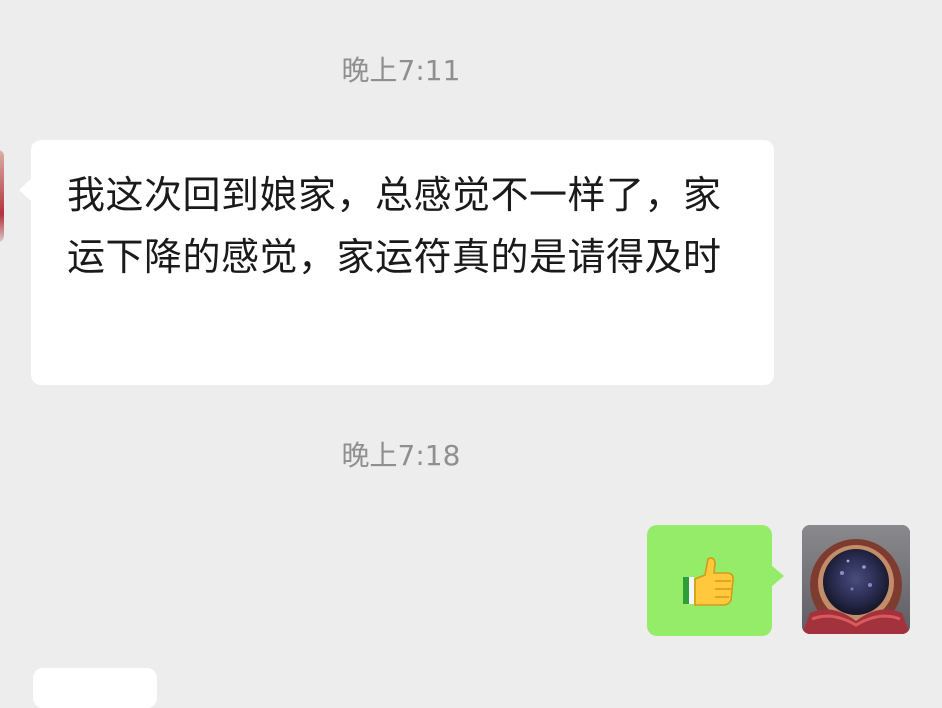 The width and height of the screenshot is (942, 708). I want to click on incoming-message-bubble-partial, so click(95, 688).